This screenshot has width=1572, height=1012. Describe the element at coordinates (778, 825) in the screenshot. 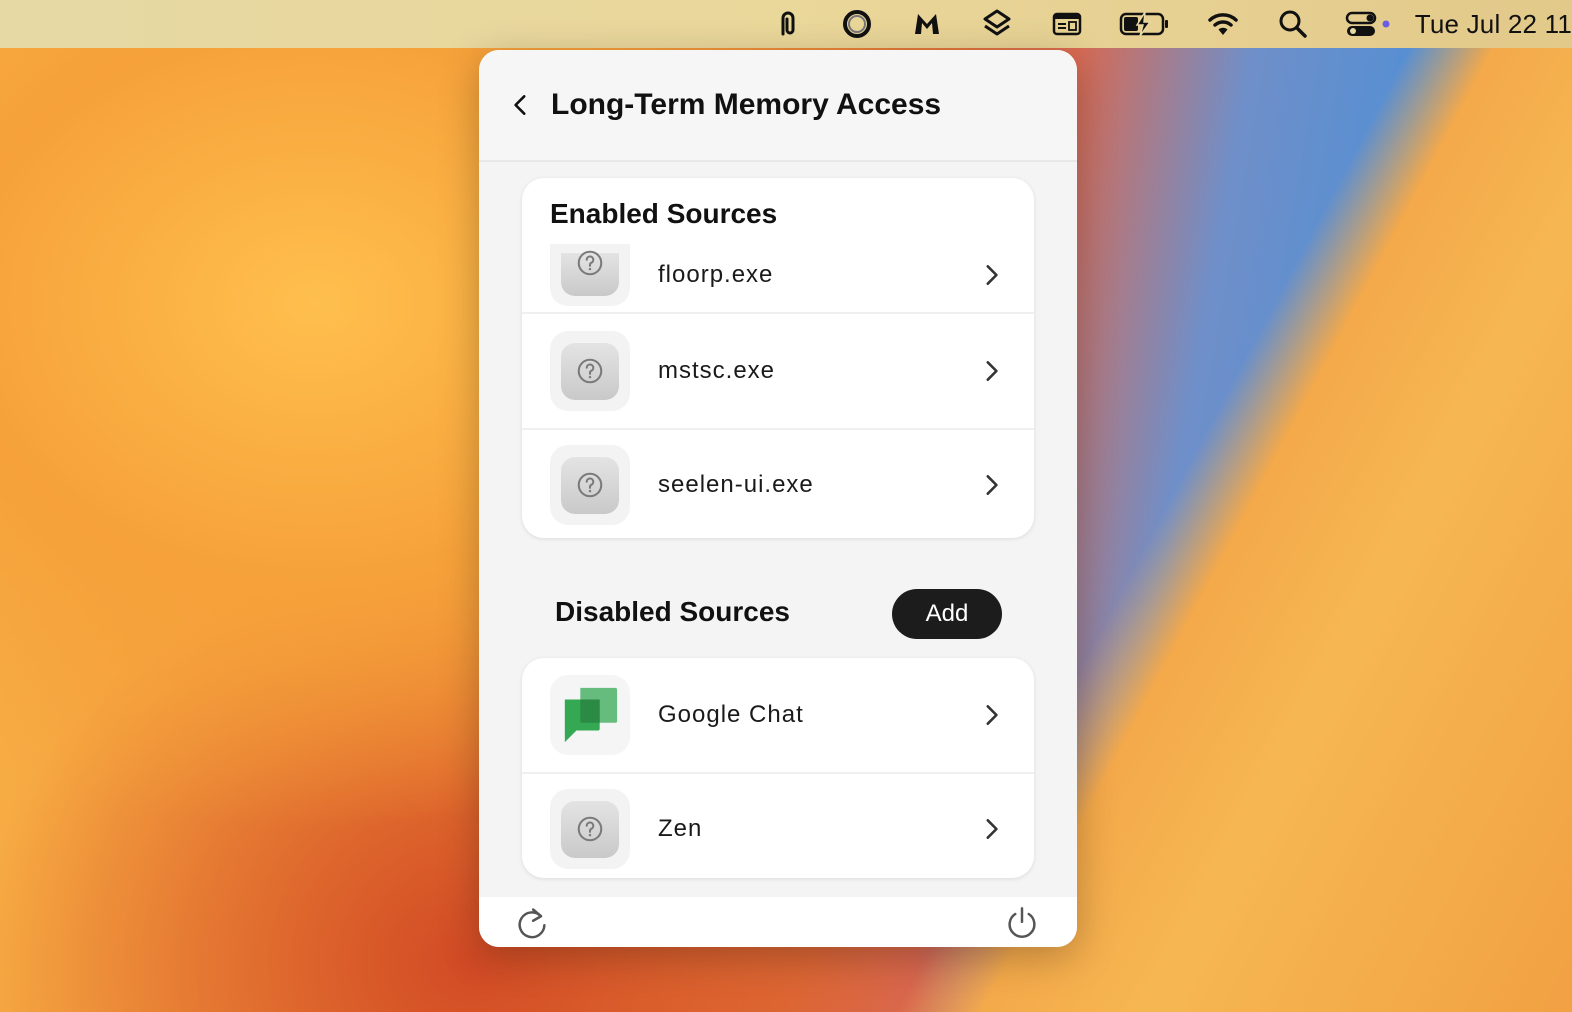

I see `source-row-zen: Zen` at that location.